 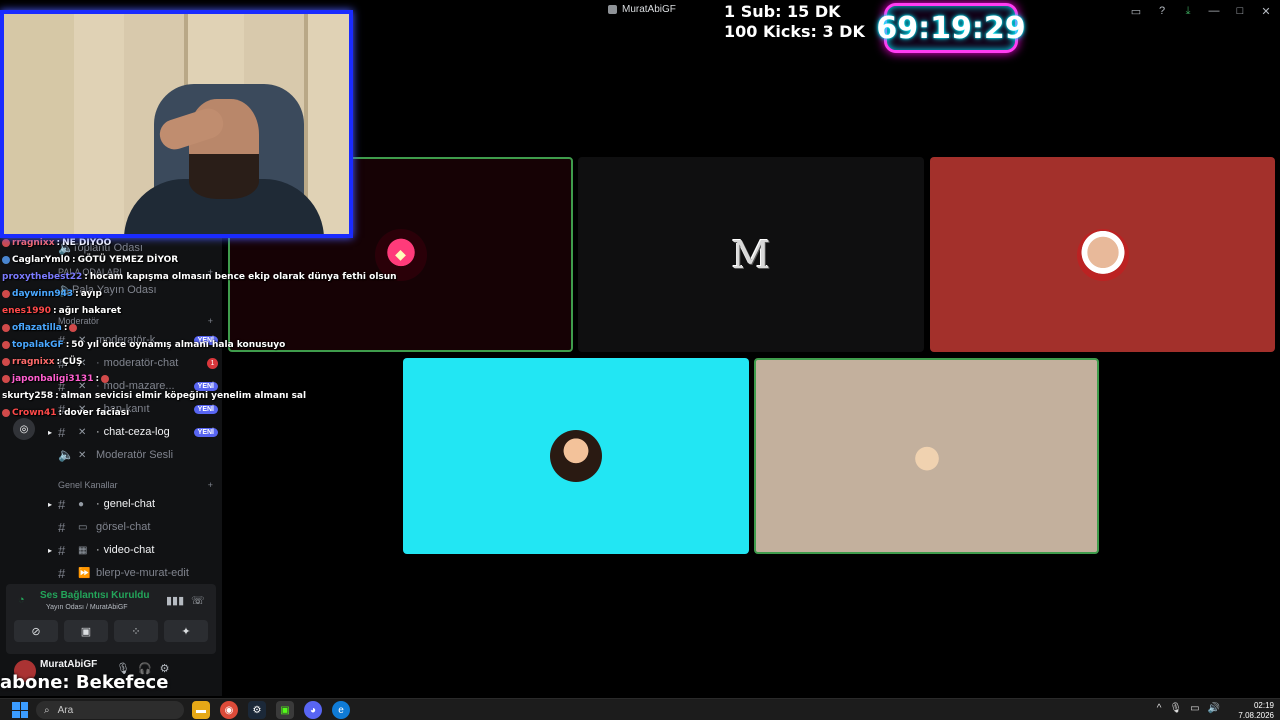 I want to click on kick-icon: ▣, so click(x=285, y=710).